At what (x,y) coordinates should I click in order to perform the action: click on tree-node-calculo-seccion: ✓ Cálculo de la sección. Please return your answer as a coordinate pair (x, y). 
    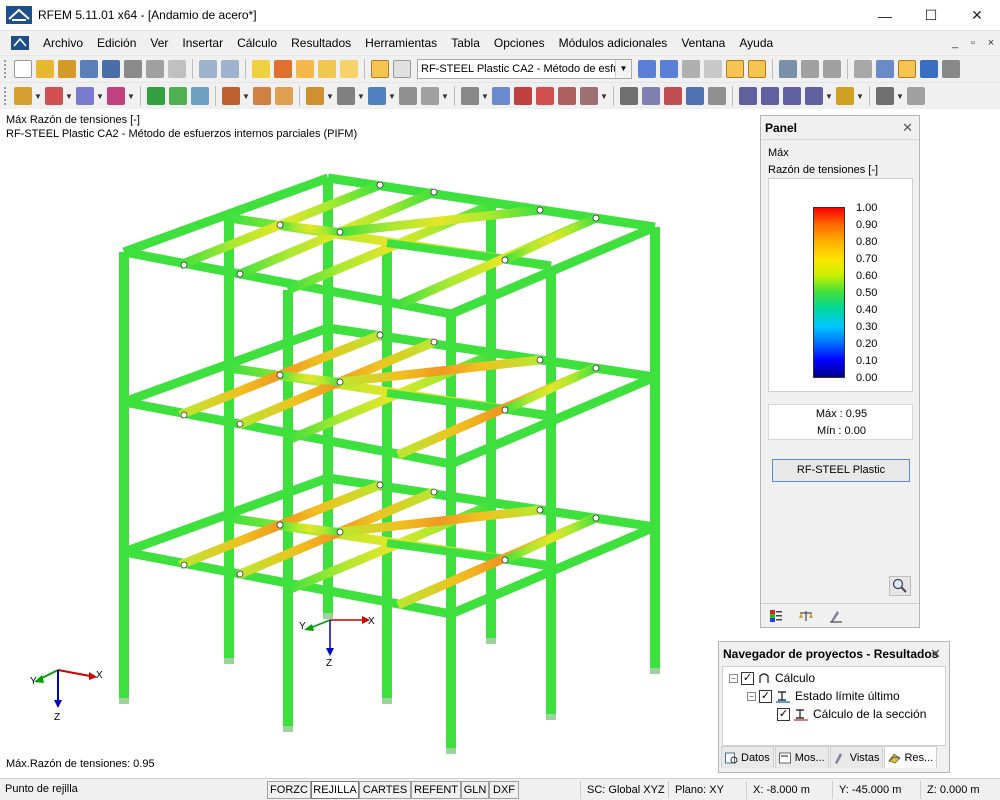
    Looking at the image, I should click on (851, 714).